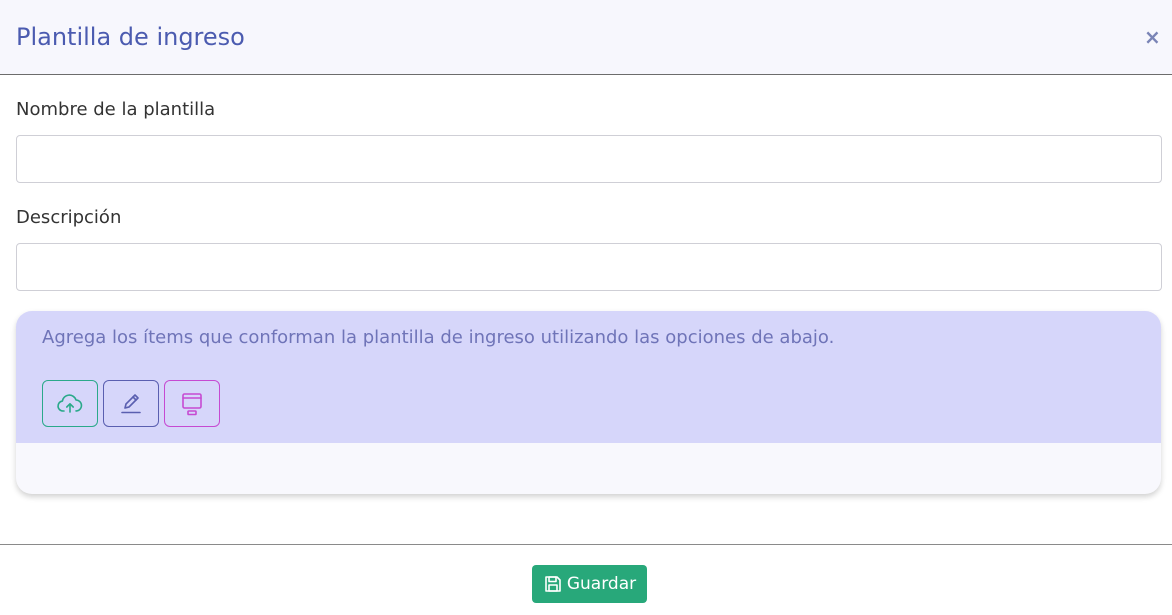 Image resolution: width=1172 pixels, height=615 pixels. Describe the element at coordinates (116, 109) in the screenshot. I see `template-name-label: Nombre de la plantilla` at that location.